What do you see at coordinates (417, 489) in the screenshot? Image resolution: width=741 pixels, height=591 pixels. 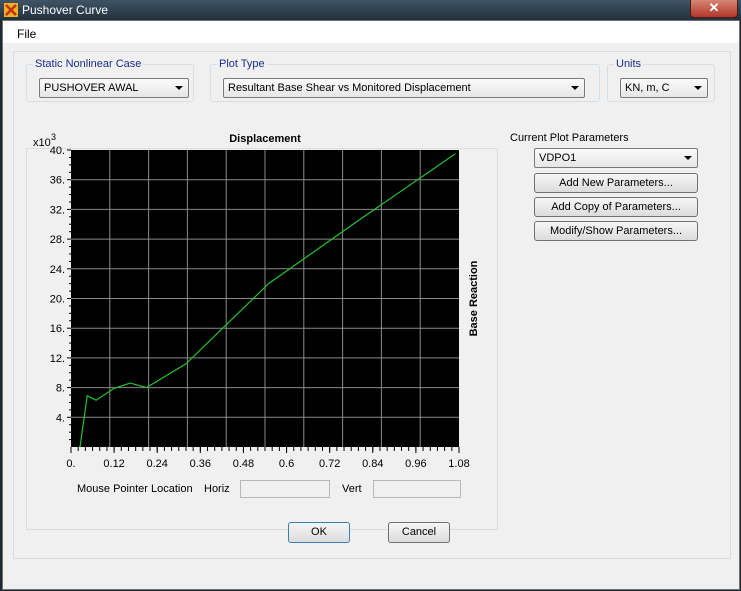 I see `vert-value-field` at bounding box center [417, 489].